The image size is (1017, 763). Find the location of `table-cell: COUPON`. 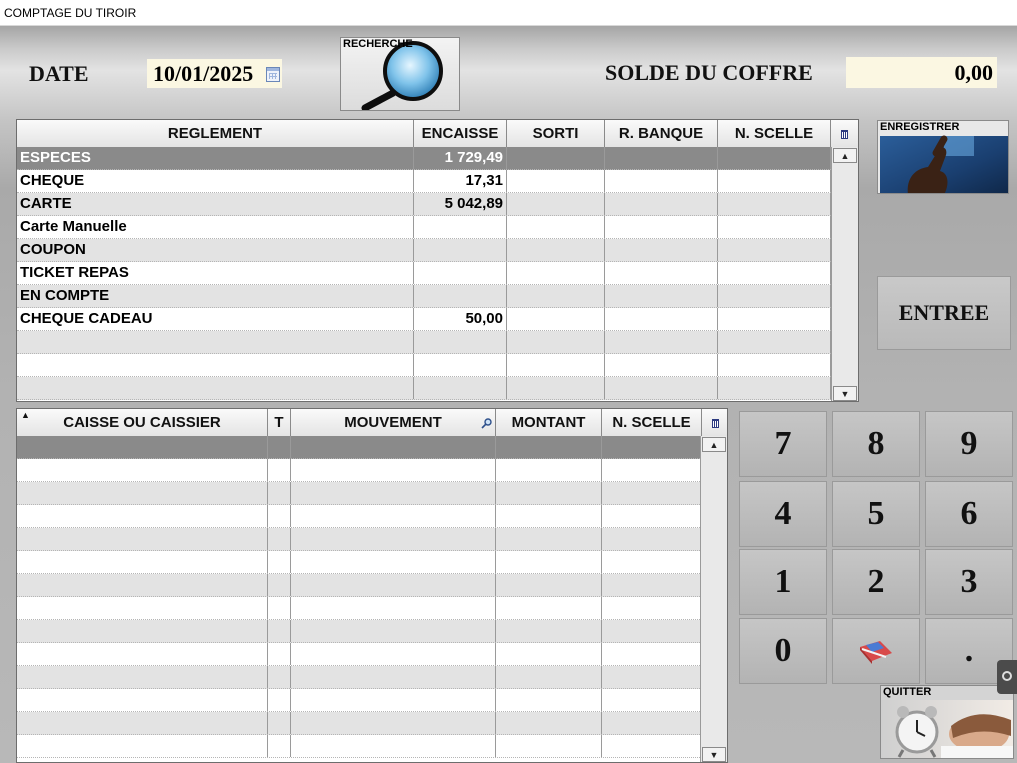

table-cell: COUPON is located at coordinates (215, 250).